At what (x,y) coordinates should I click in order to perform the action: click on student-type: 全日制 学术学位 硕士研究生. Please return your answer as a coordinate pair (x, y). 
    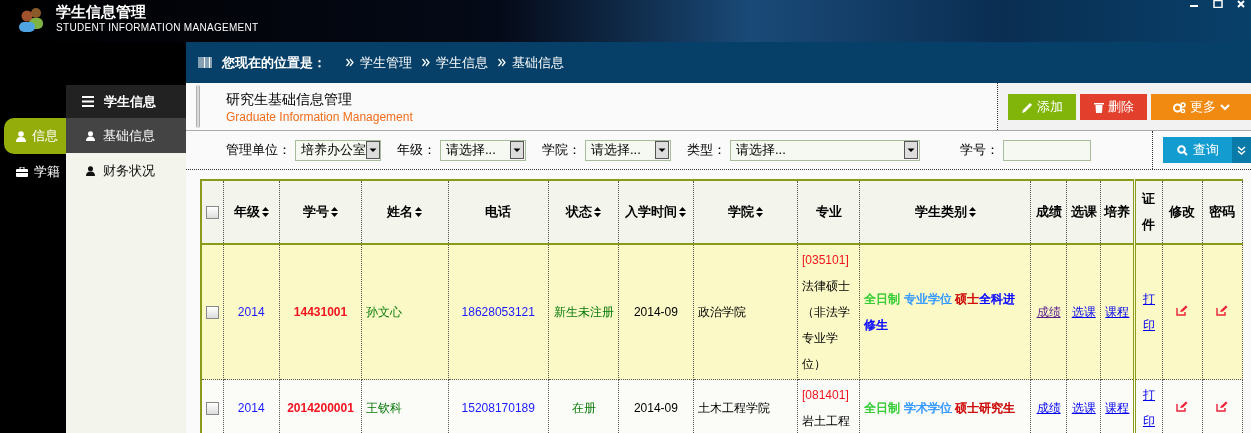
    Looking at the image, I should click on (939, 408).